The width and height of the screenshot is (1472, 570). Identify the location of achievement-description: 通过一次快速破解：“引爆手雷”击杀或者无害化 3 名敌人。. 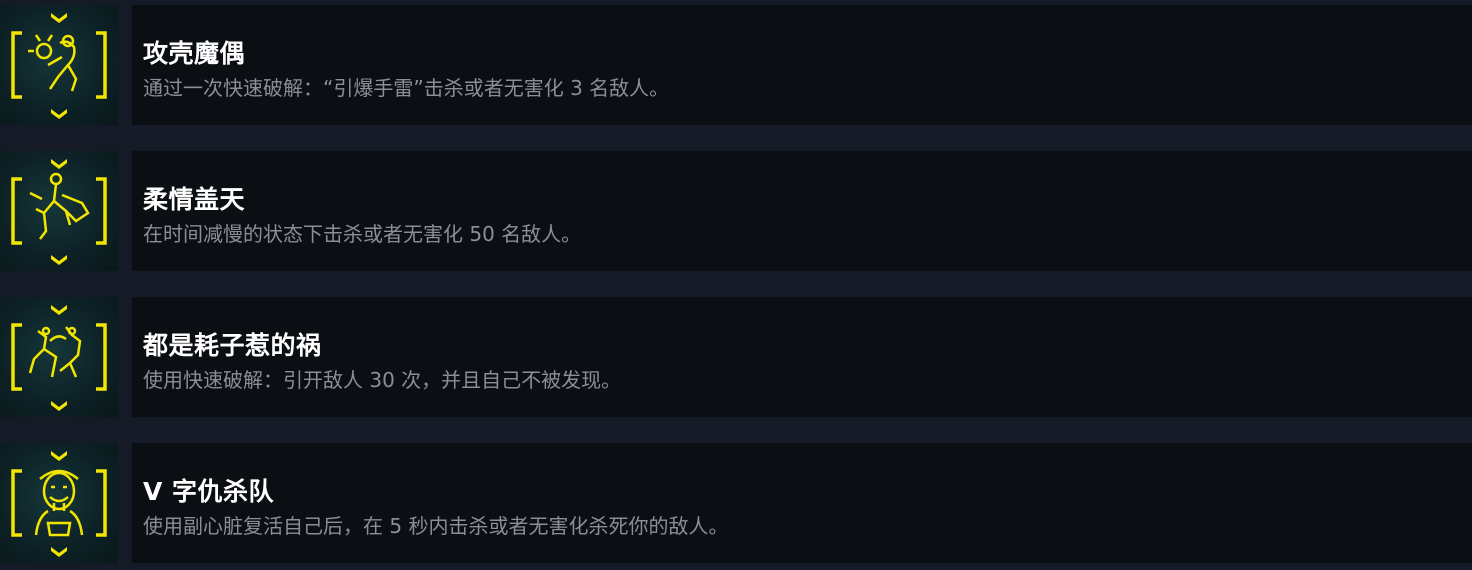
(406, 88).